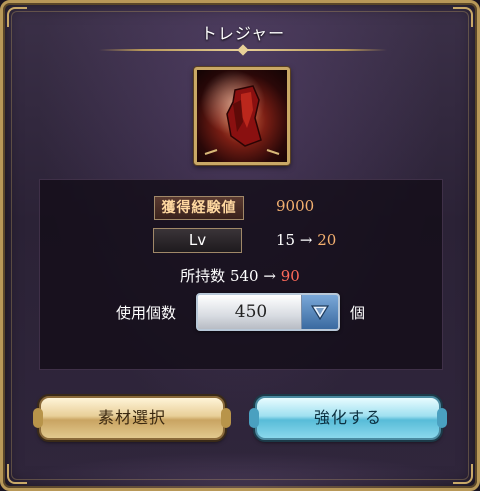  I want to click on owned-from: 540, so click(244, 276).